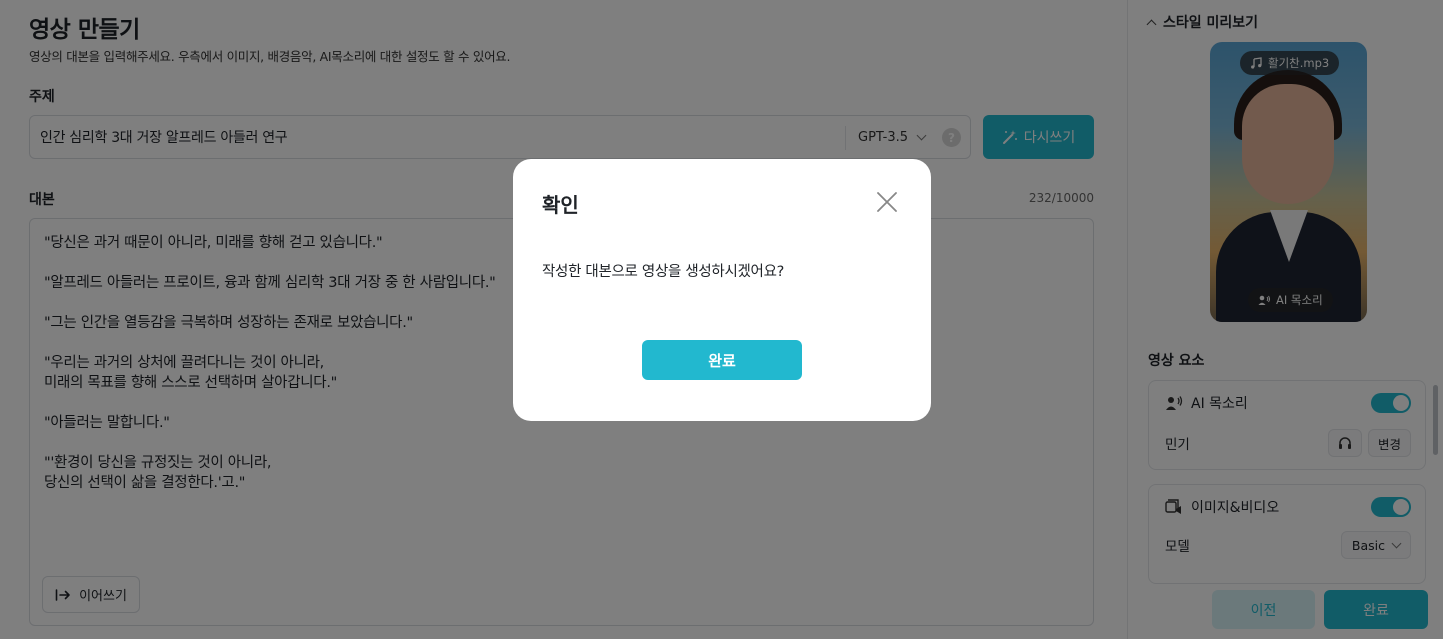 This screenshot has width=1443, height=639. Describe the element at coordinates (887, 202) in the screenshot. I see `close-icon` at that location.